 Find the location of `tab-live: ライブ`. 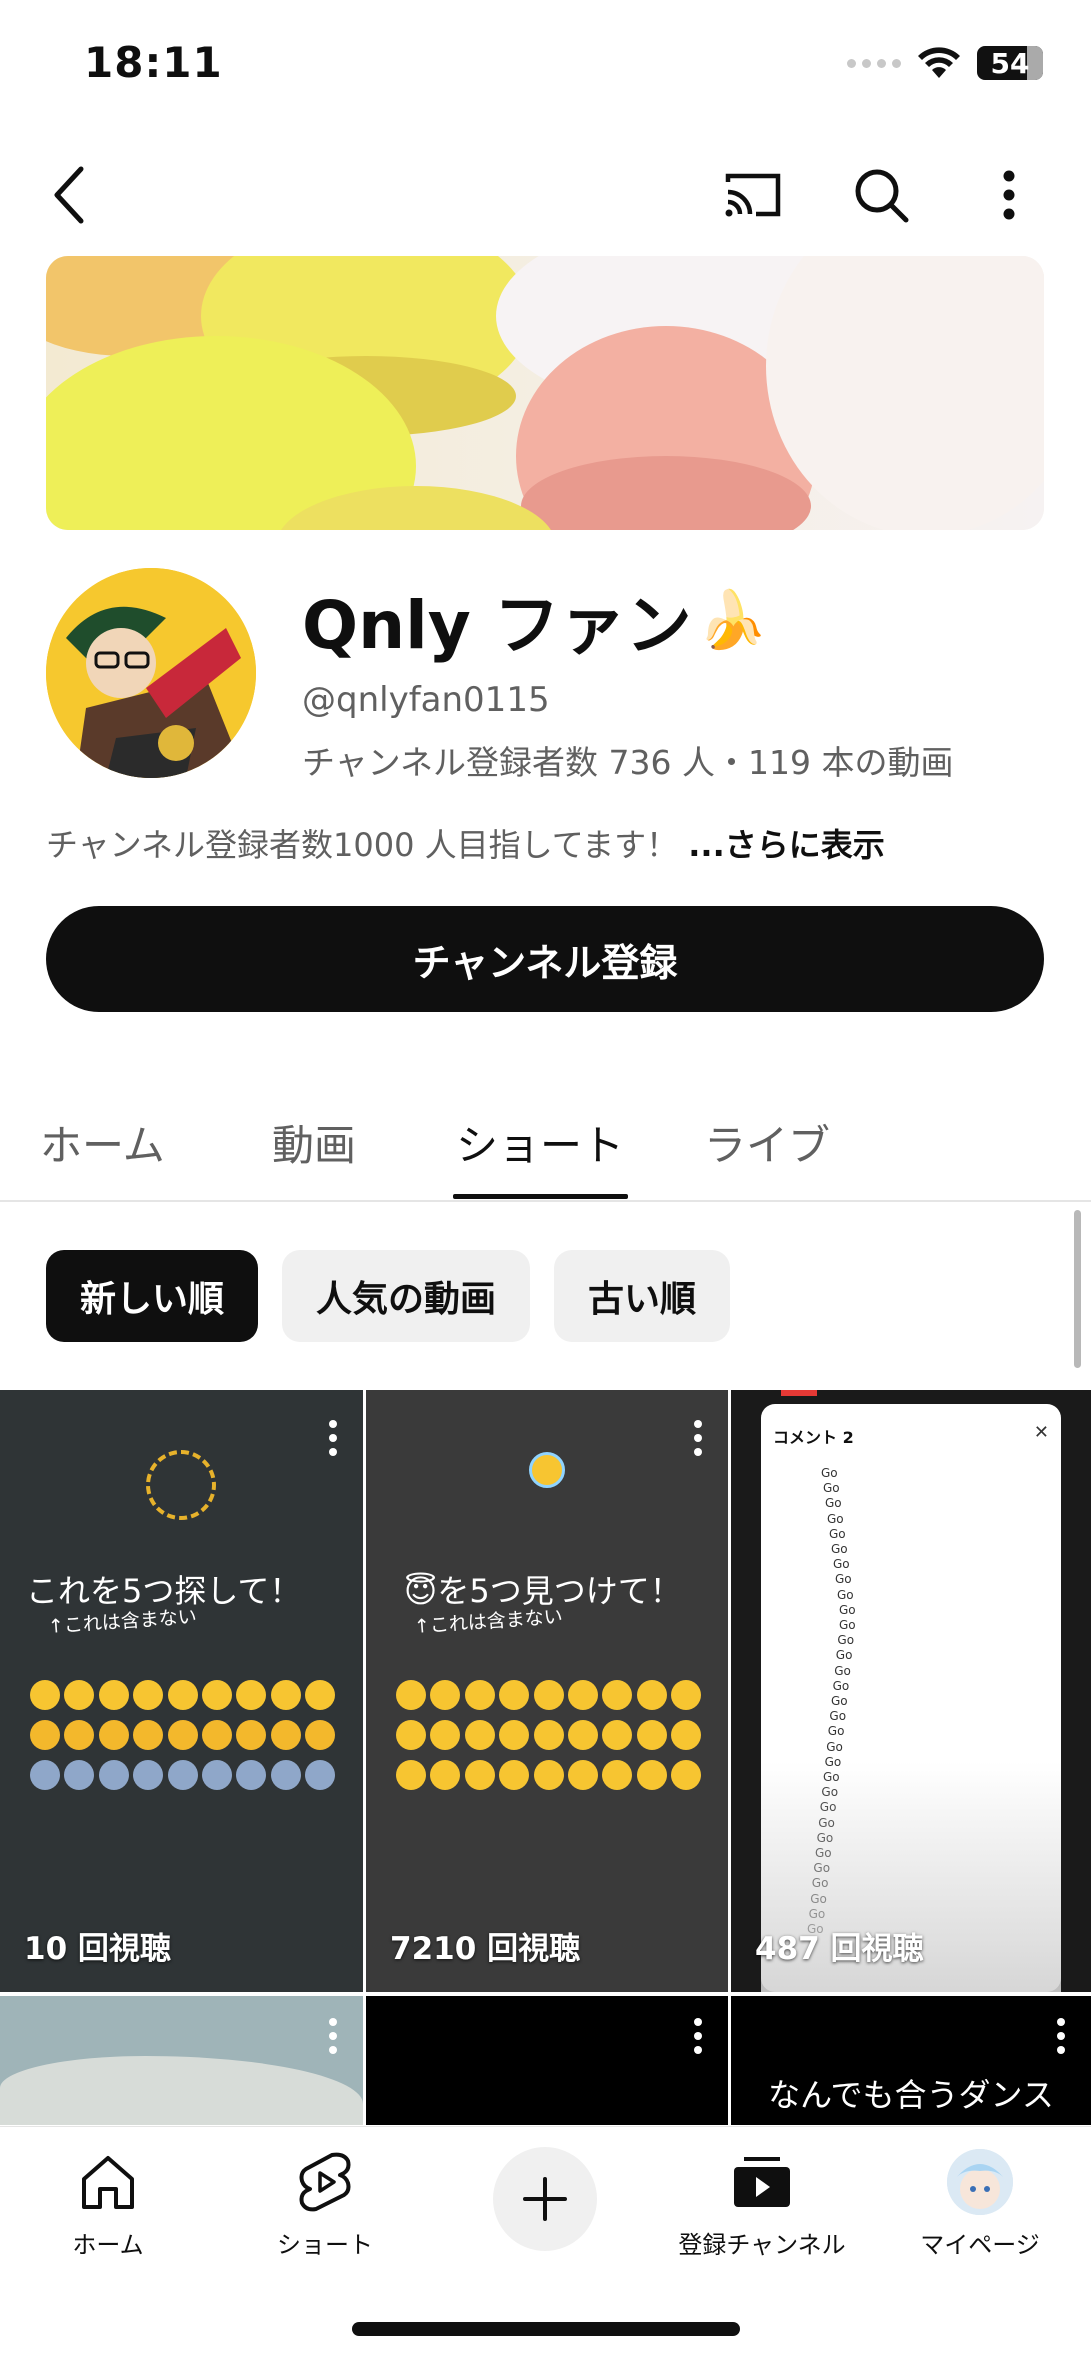

tab-live: ライブ is located at coordinates (767, 1142).